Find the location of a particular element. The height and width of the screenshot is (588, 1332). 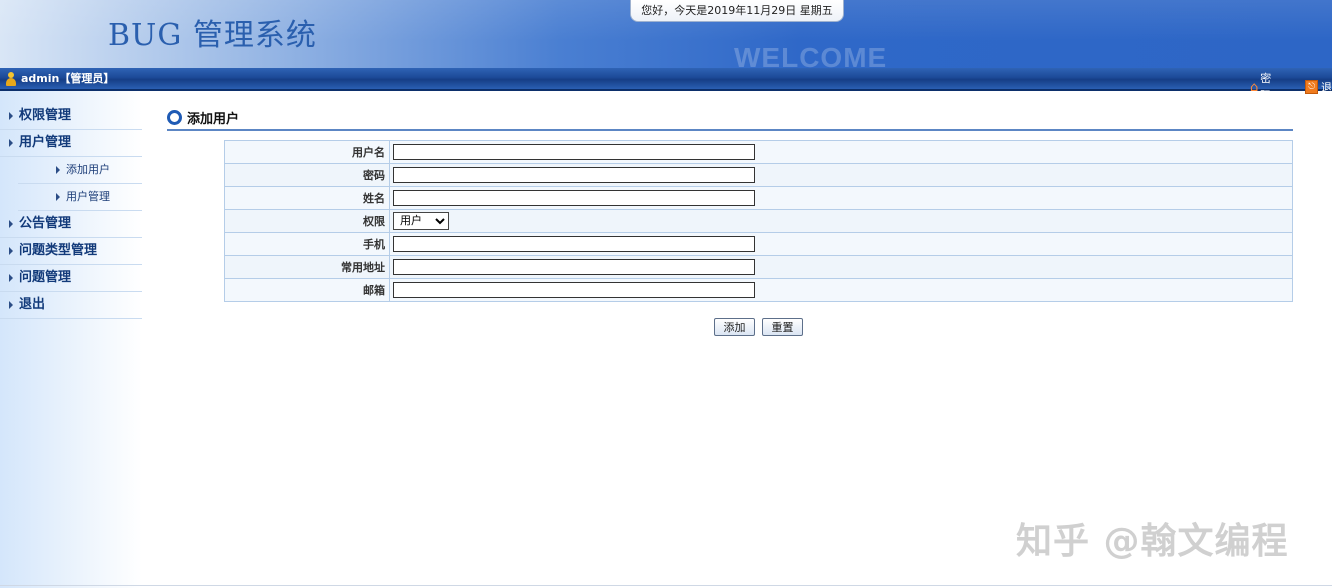

add-button: 添加 is located at coordinates (734, 327).